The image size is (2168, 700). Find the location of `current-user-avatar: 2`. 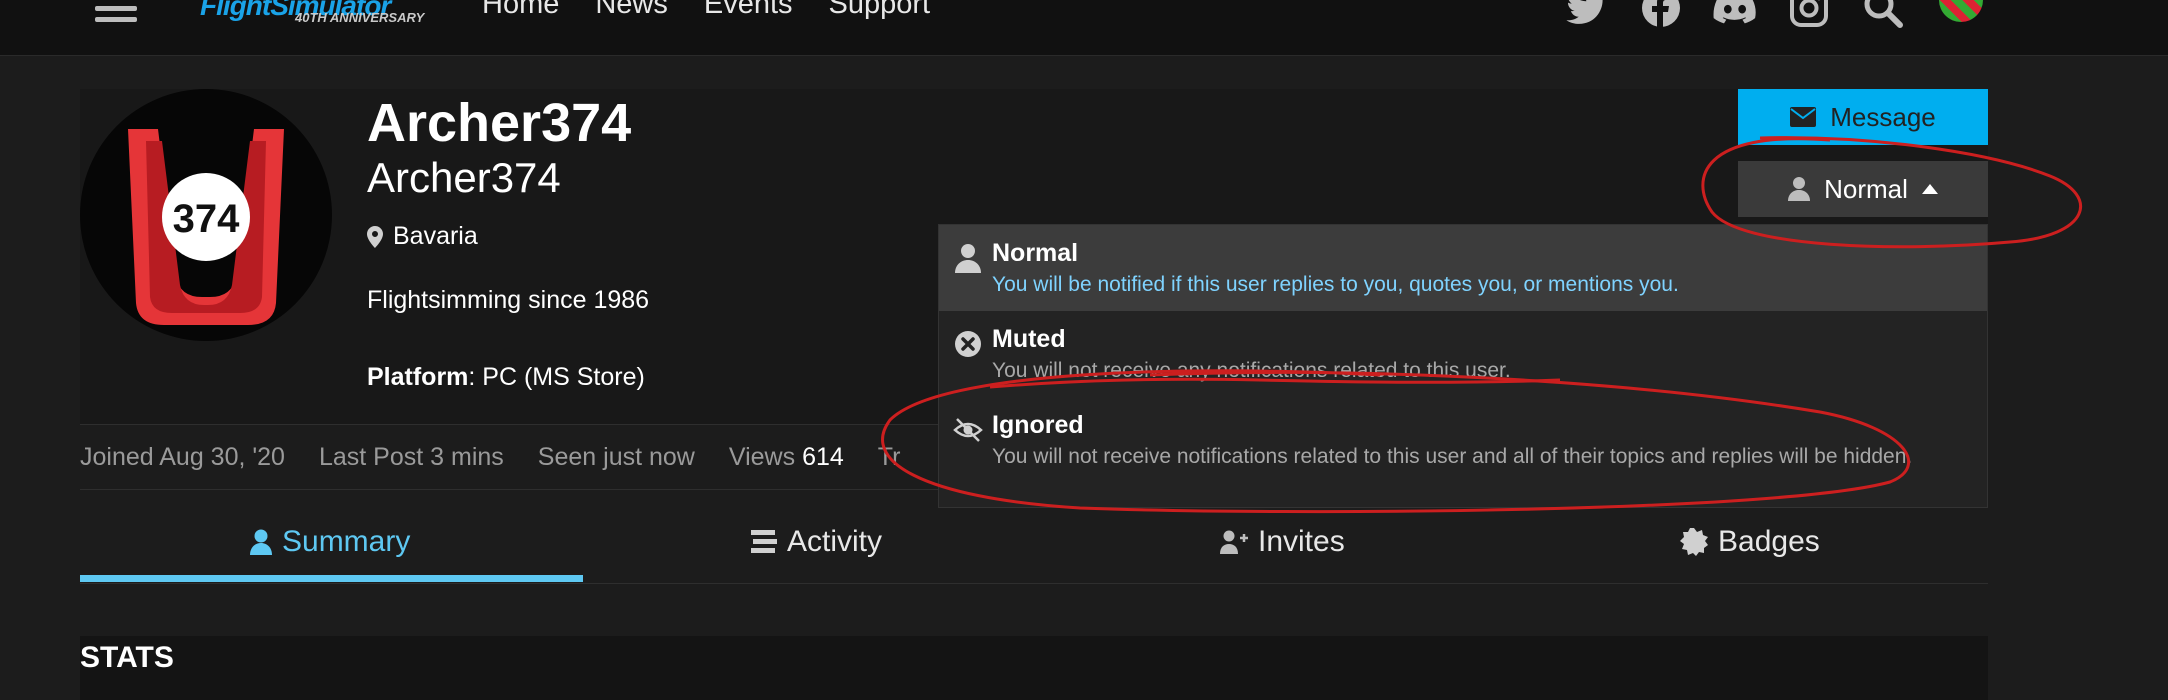

current-user-avatar: 2 is located at coordinates (1961, 11).